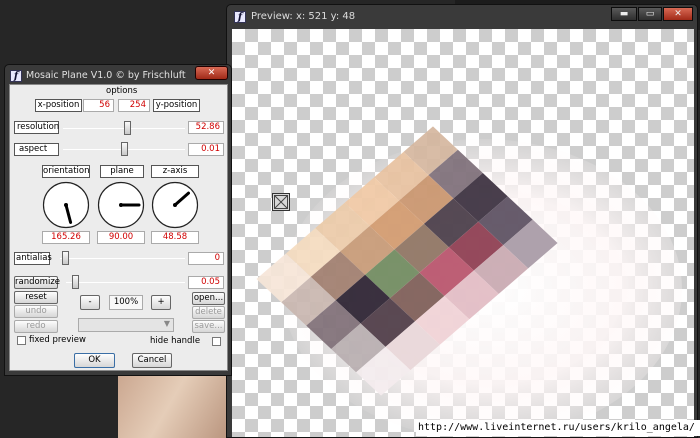 The height and width of the screenshot is (438, 700). Describe the element at coordinates (176, 105) in the screenshot. I see `y-position-label: y-position` at that location.